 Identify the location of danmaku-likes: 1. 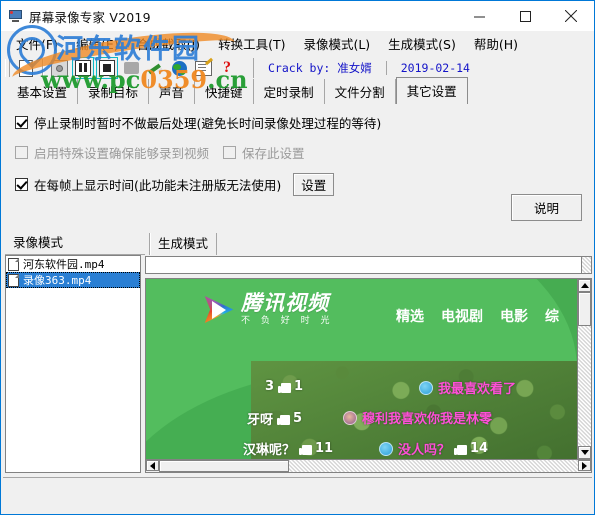
(299, 386).